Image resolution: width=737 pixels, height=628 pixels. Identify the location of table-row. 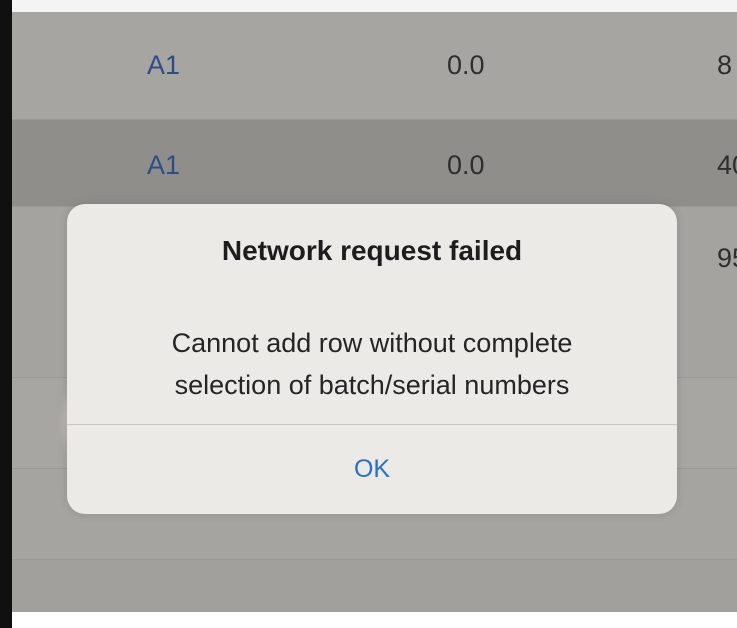
(374, 586).